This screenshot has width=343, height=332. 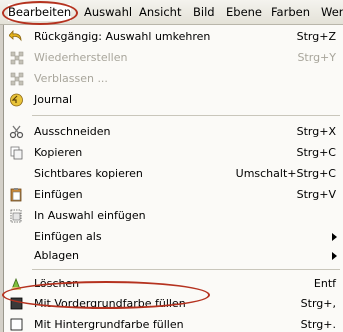 I want to click on highlight-ellipse-fill-item, so click(x=106, y=295).